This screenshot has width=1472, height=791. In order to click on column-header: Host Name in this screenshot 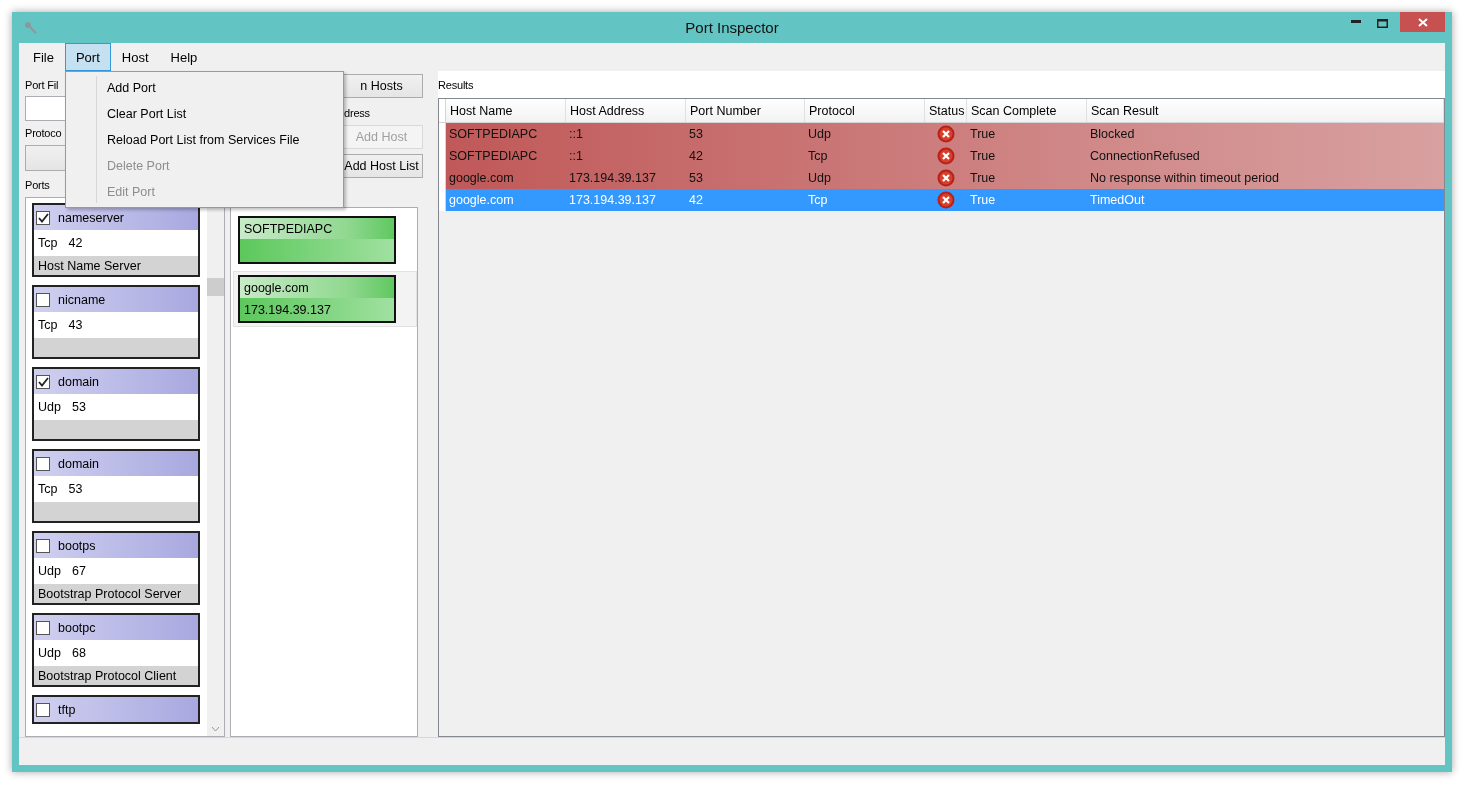, I will do `click(506, 110)`.